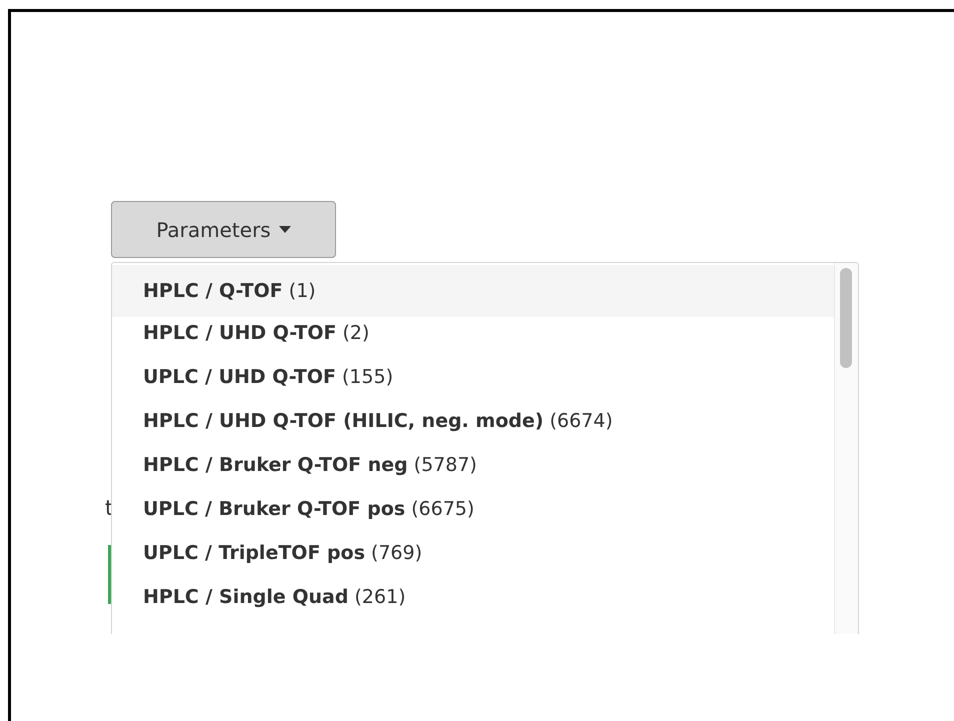  What do you see at coordinates (223, 229) in the screenshot?
I see `parameters-dropdown-button: Parameters` at bounding box center [223, 229].